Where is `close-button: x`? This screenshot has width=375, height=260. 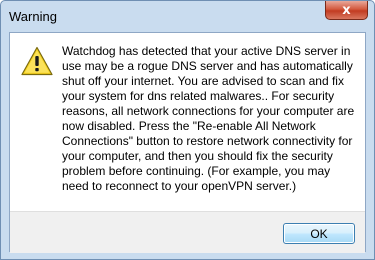 close-button: x is located at coordinates (346, 10).